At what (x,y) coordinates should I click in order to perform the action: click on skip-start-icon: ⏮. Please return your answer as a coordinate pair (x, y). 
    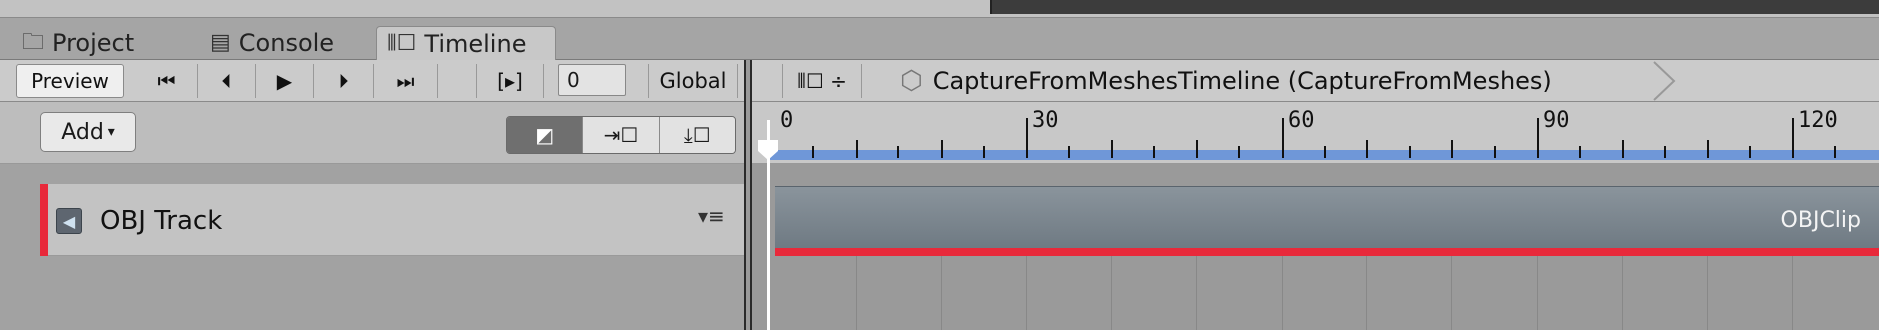
    Looking at the image, I should click on (166, 81).